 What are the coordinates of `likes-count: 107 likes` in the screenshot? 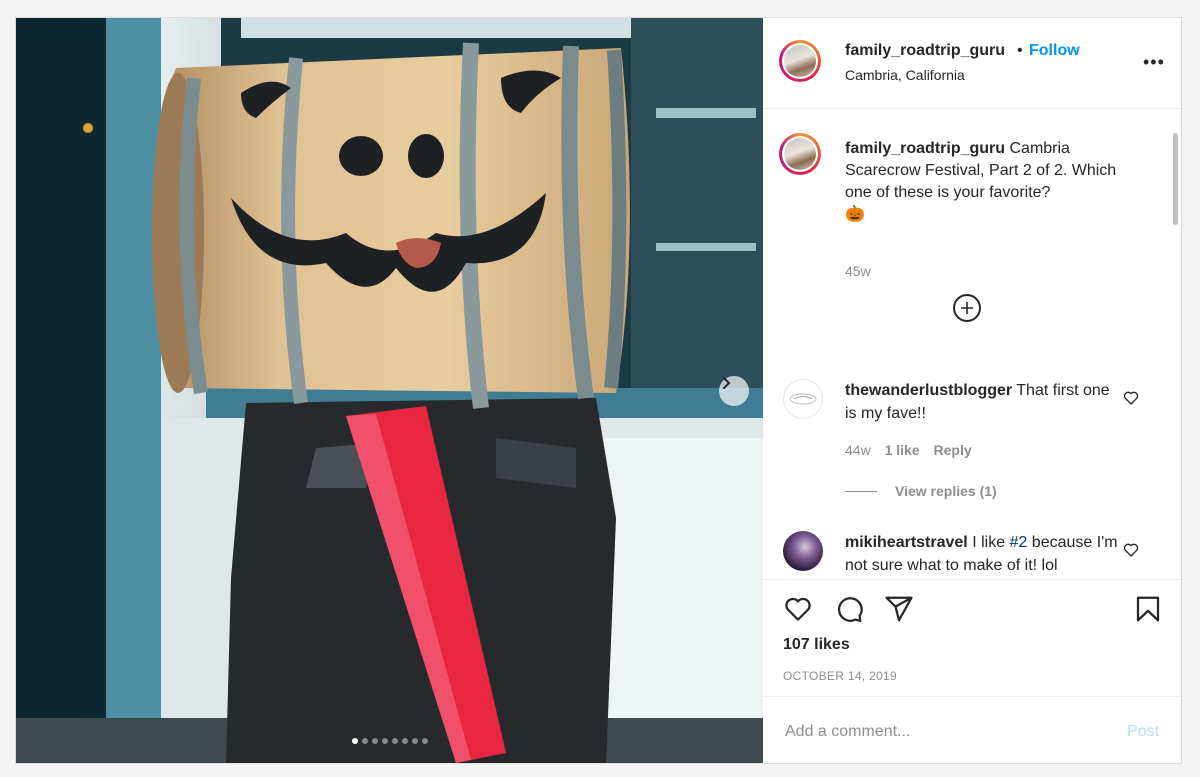 It's located at (816, 645).